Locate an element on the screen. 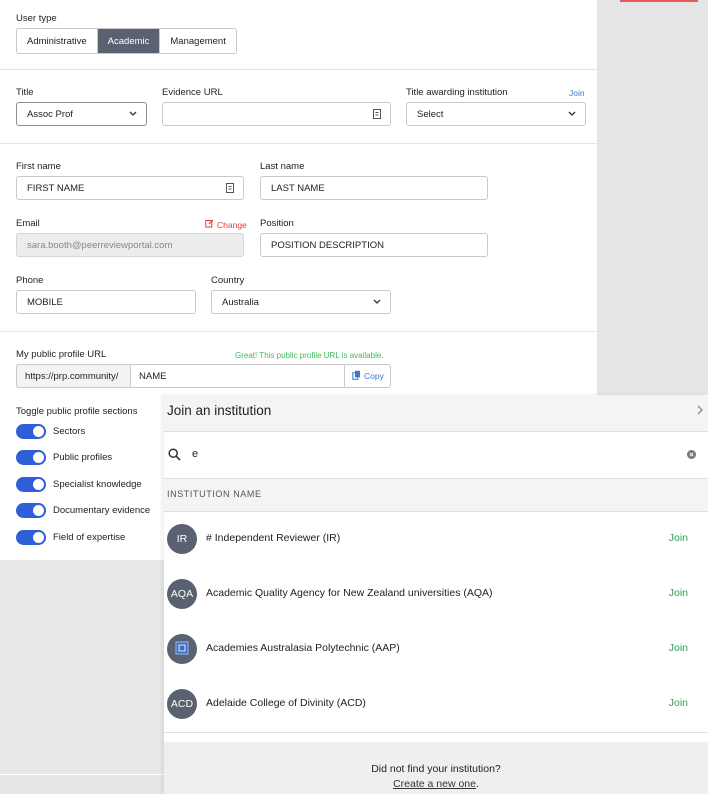  edit-icon is located at coordinates (209, 224).